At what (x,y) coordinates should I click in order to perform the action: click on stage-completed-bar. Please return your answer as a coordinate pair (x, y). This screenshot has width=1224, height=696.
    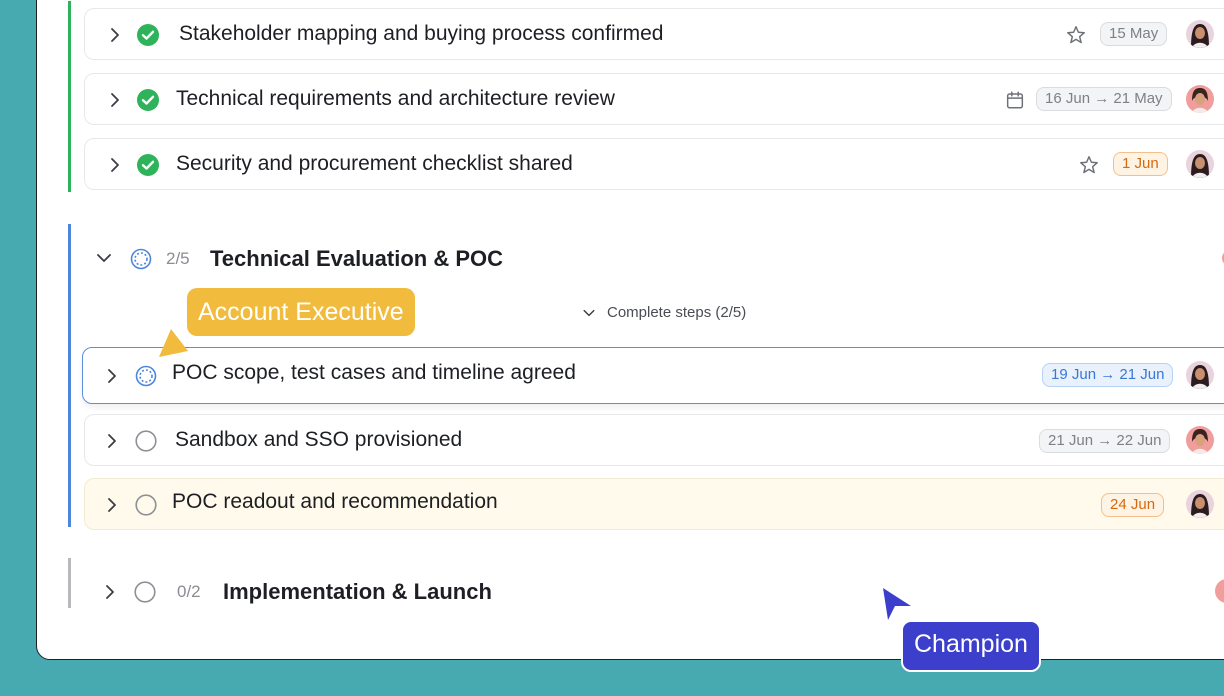
    Looking at the image, I should click on (69, 96).